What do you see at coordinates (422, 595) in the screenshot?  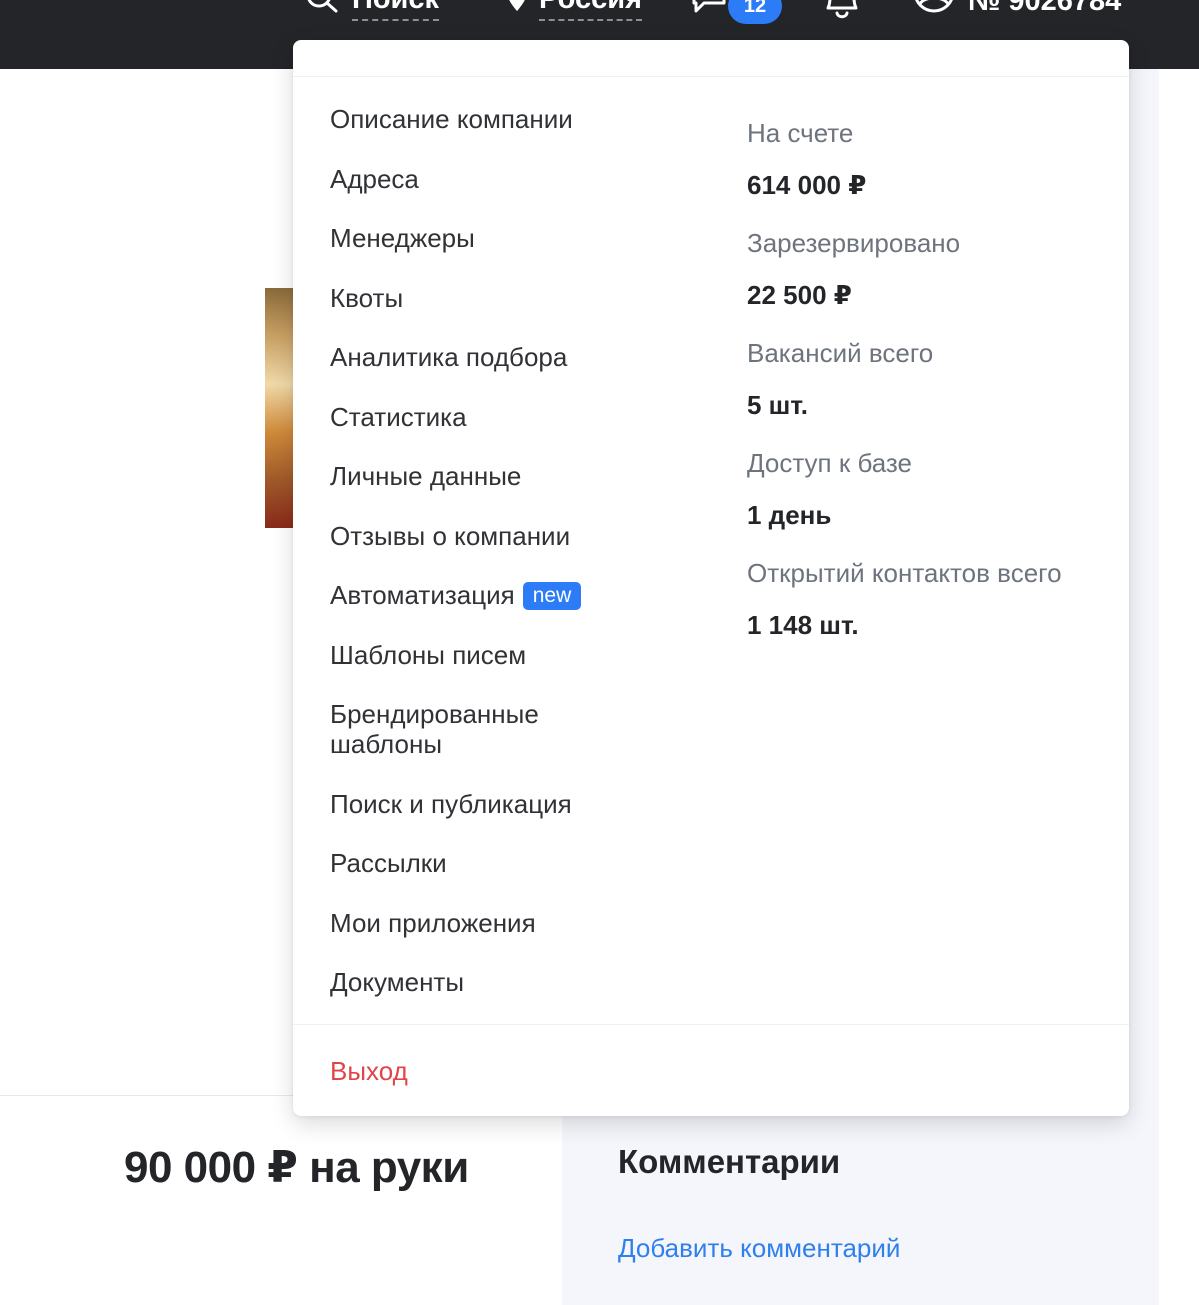 I see `menu-item-label: Автоматизация` at bounding box center [422, 595].